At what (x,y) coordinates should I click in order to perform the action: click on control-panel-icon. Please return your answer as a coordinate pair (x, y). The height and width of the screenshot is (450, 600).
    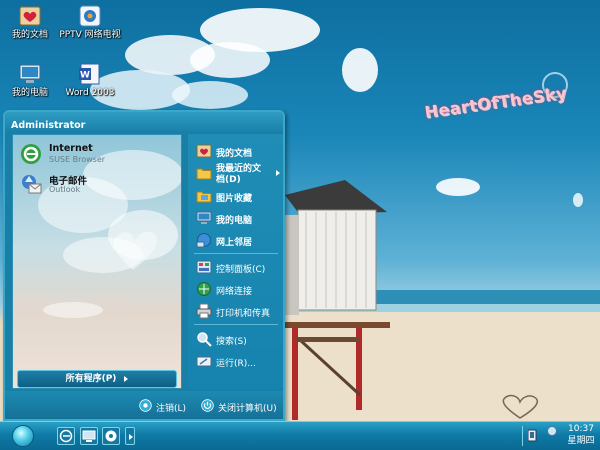
    Looking at the image, I should click on (204, 267).